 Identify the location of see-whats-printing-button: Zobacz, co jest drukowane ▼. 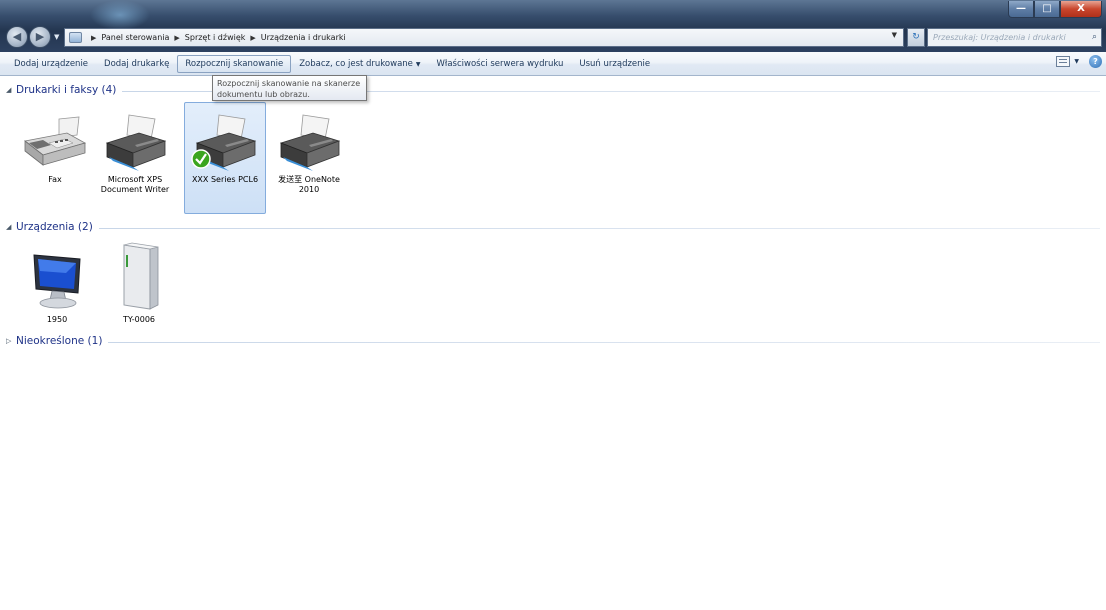
(359, 64).